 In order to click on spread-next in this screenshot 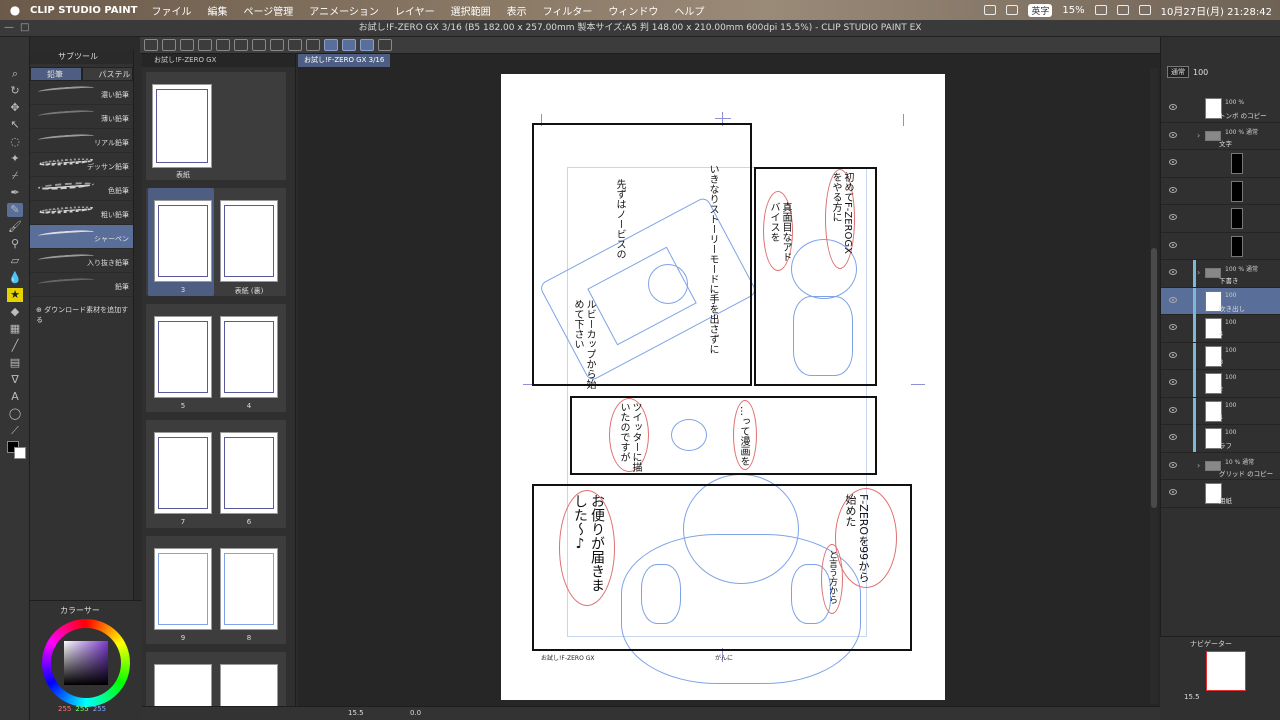, I will do `click(216, 682)`.